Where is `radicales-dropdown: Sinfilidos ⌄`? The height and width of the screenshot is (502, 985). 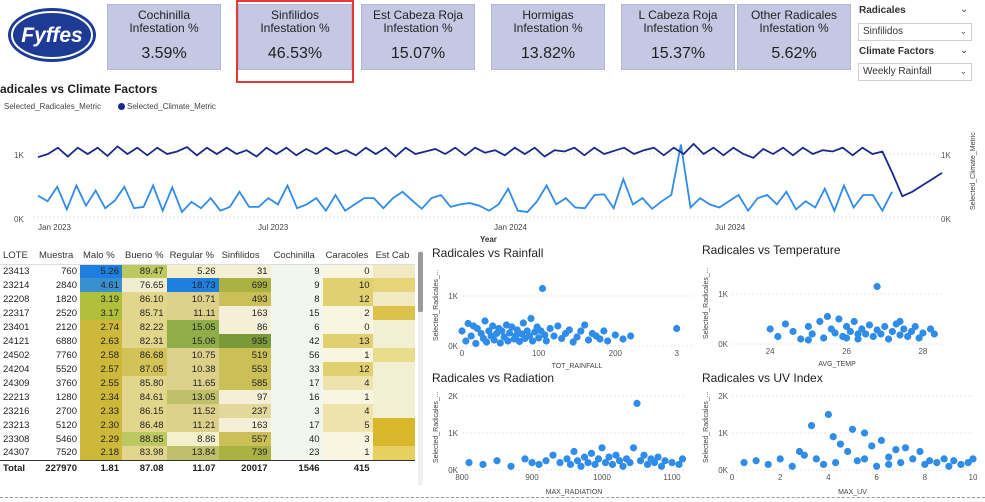
radicales-dropdown: Sinfilidos ⌄ is located at coordinates (915, 32).